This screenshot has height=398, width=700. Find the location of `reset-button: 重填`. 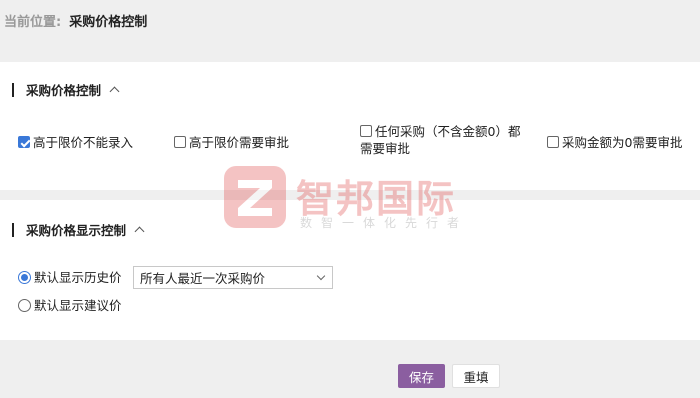

reset-button: 重填 is located at coordinates (476, 376).